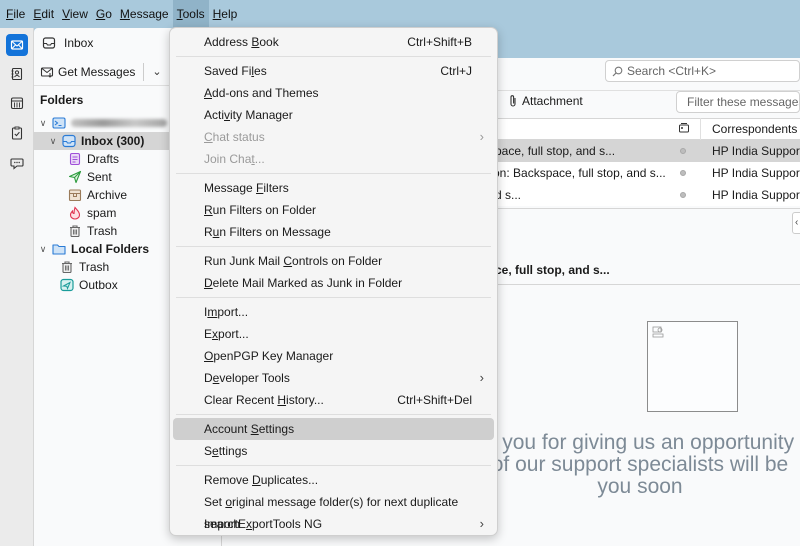 The width and height of the screenshot is (800, 546). What do you see at coordinates (796, 223) in the screenshot?
I see `header-action-button: ‹` at bounding box center [796, 223].